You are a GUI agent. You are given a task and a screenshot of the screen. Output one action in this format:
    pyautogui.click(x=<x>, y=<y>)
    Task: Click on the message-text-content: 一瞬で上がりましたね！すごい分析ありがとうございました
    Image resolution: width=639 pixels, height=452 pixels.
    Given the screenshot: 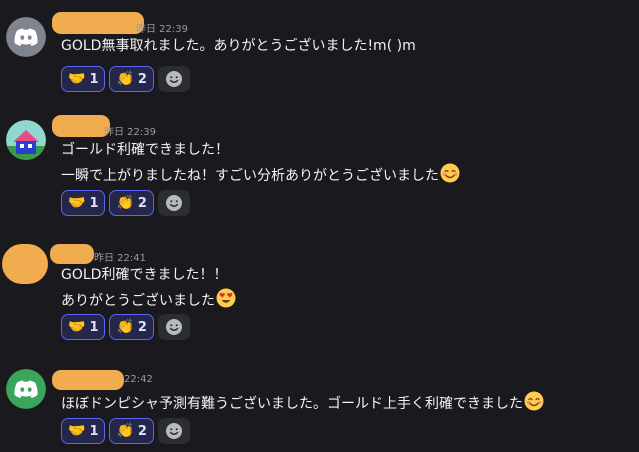 What is the action you would take?
    pyautogui.click(x=250, y=176)
    